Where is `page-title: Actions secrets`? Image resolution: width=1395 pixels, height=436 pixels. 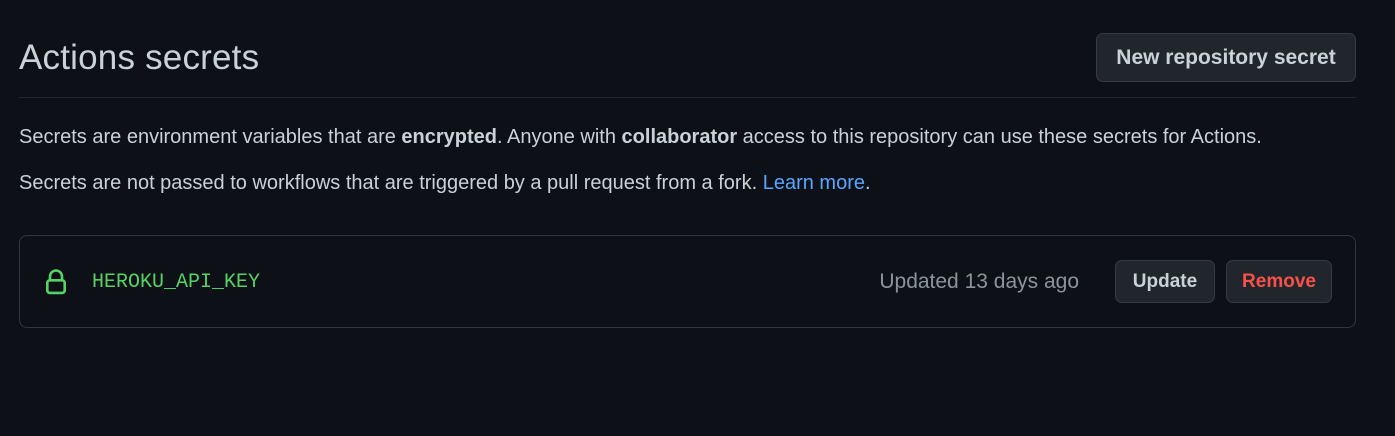
page-title: Actions secrets is located at coordinates (139, 57).